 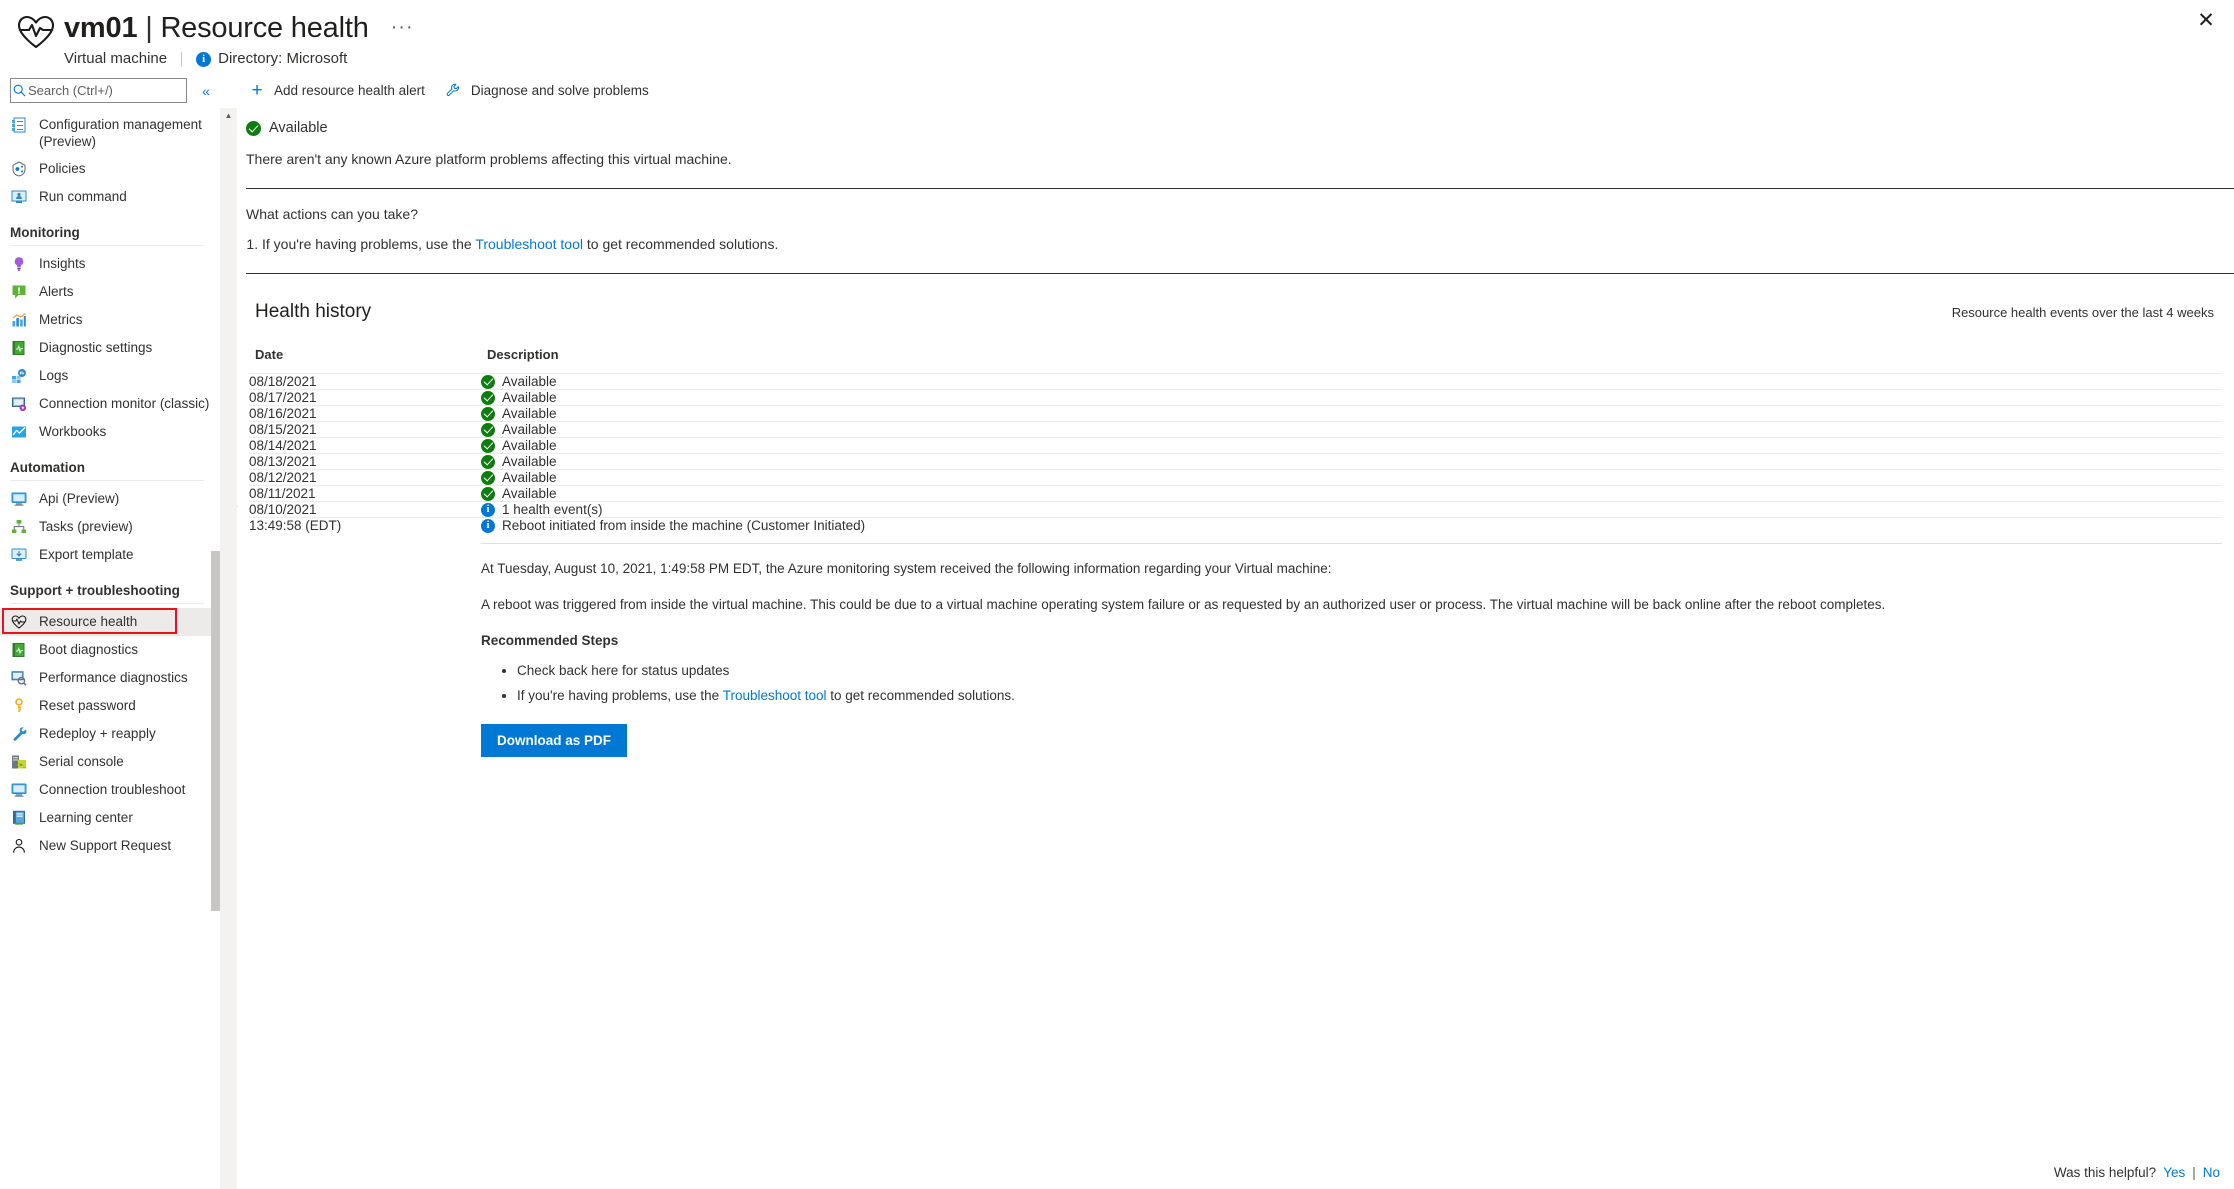 I want to click on table-row-expandable: 08/10/2021 i 1 health event(s), so click(x=1229, y=509).